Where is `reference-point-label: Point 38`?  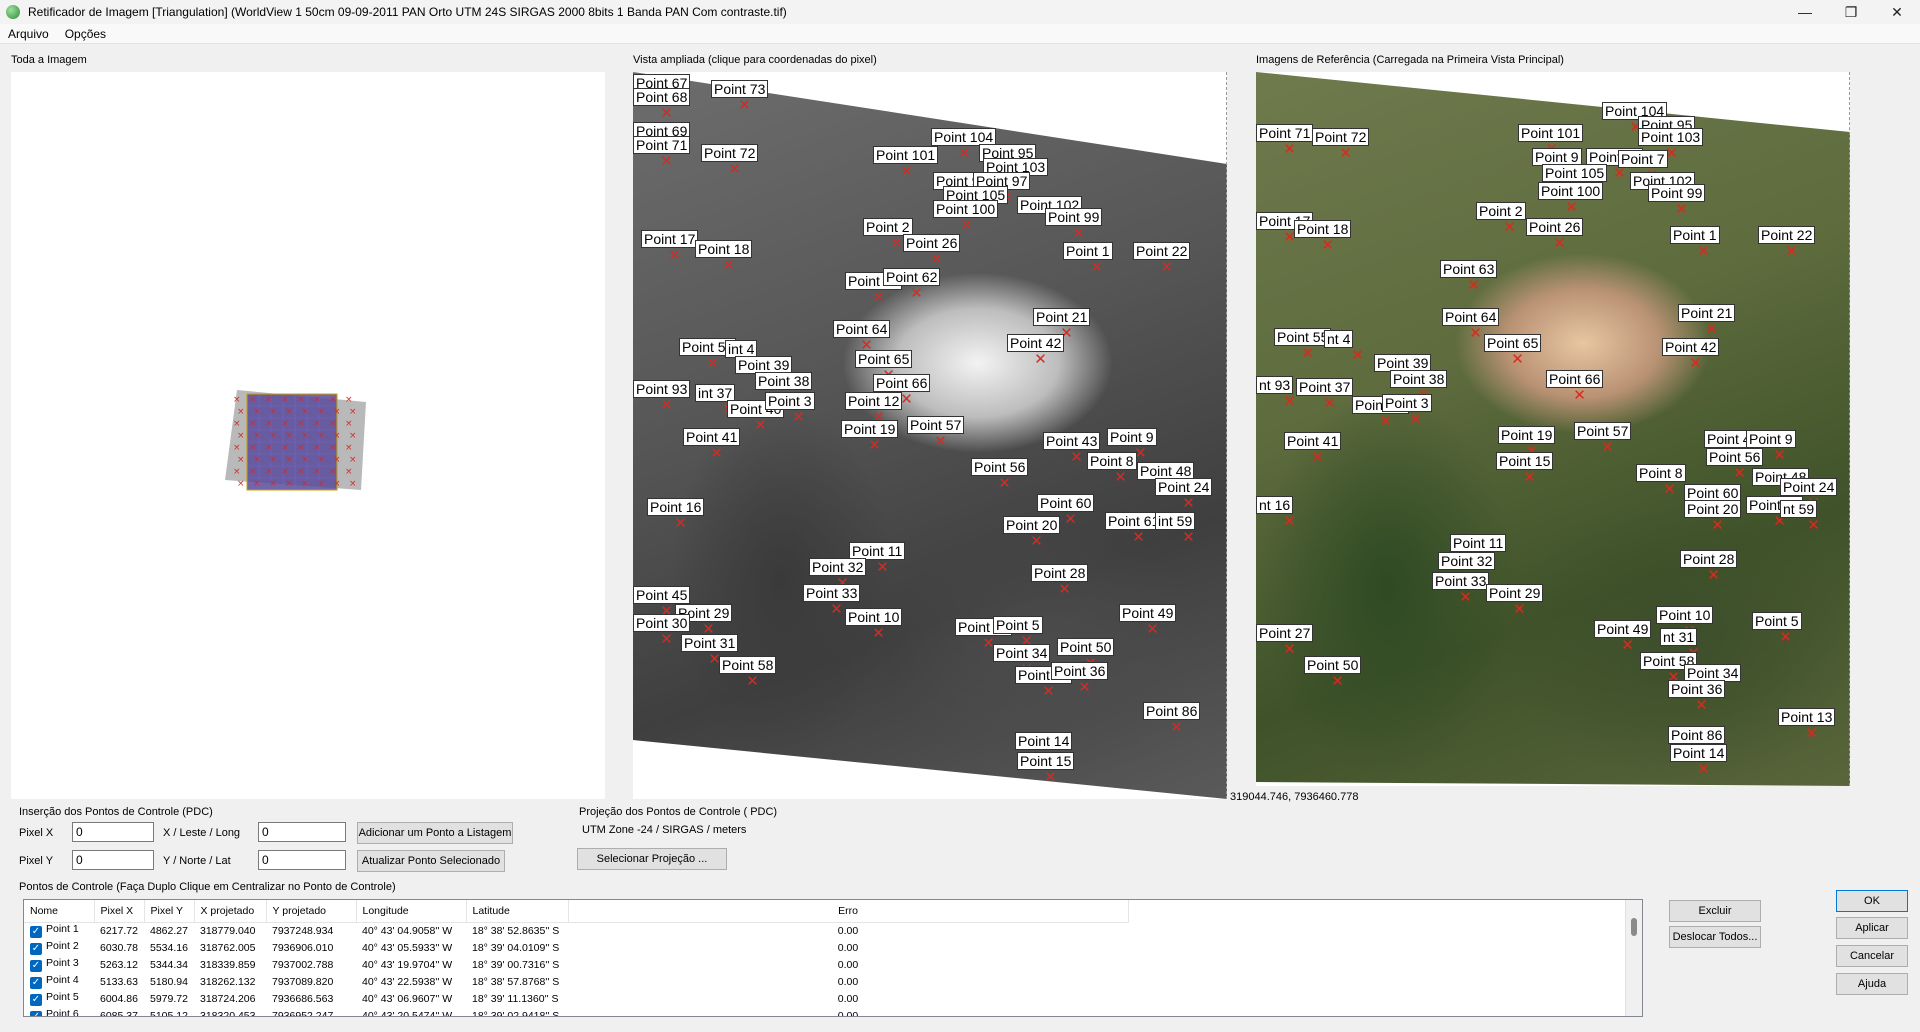
reference-point-label: Point 38 is located at coordinates (1419, 379).